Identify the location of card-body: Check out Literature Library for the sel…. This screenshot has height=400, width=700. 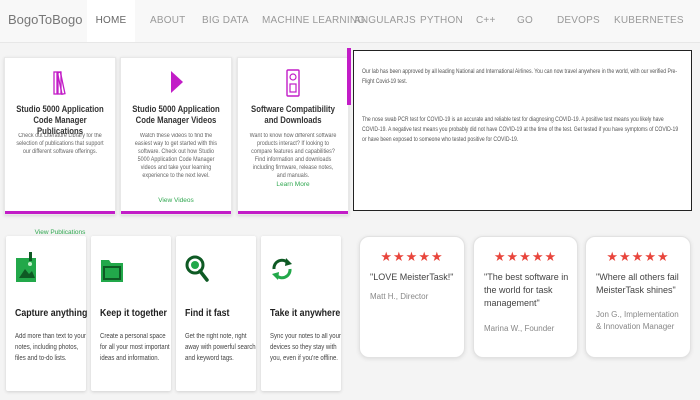
(60, 144).